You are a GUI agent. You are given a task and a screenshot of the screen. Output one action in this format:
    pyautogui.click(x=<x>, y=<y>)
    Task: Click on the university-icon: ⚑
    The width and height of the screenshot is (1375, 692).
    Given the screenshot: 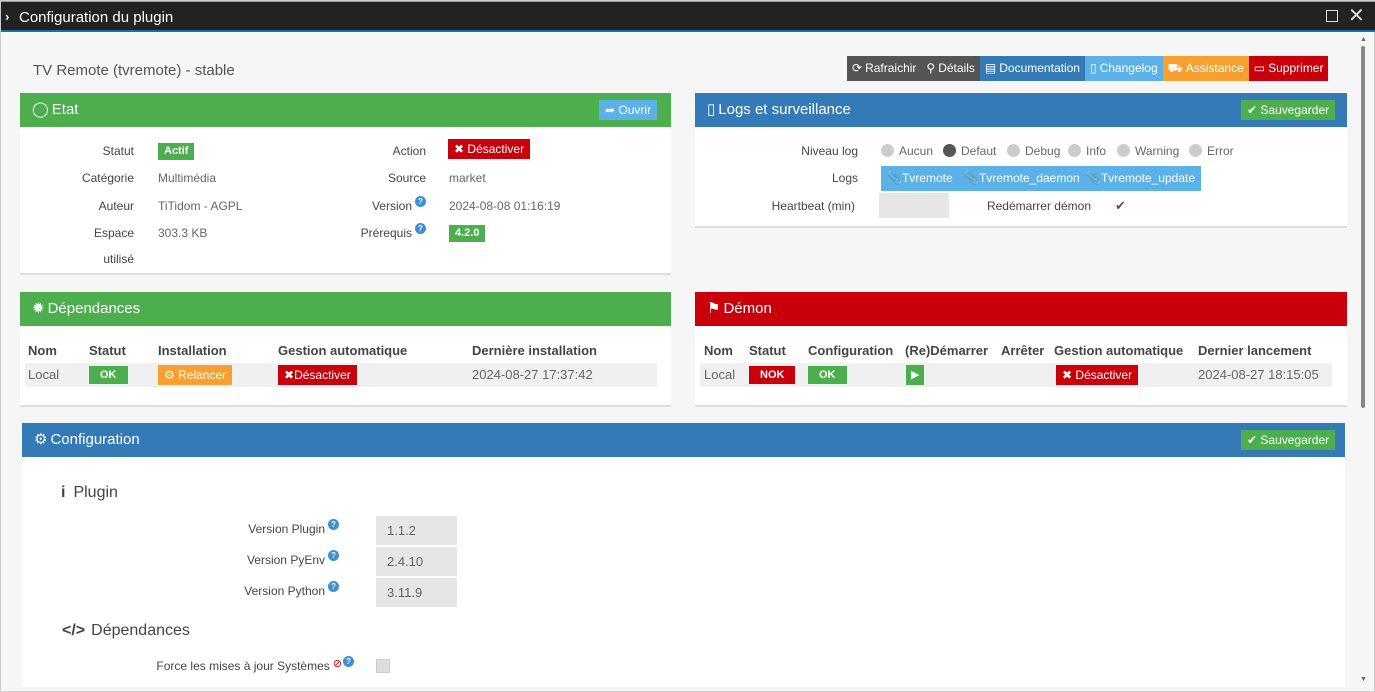 What is the action you would take?
    pyautogui.click(x=714, y=308)
    